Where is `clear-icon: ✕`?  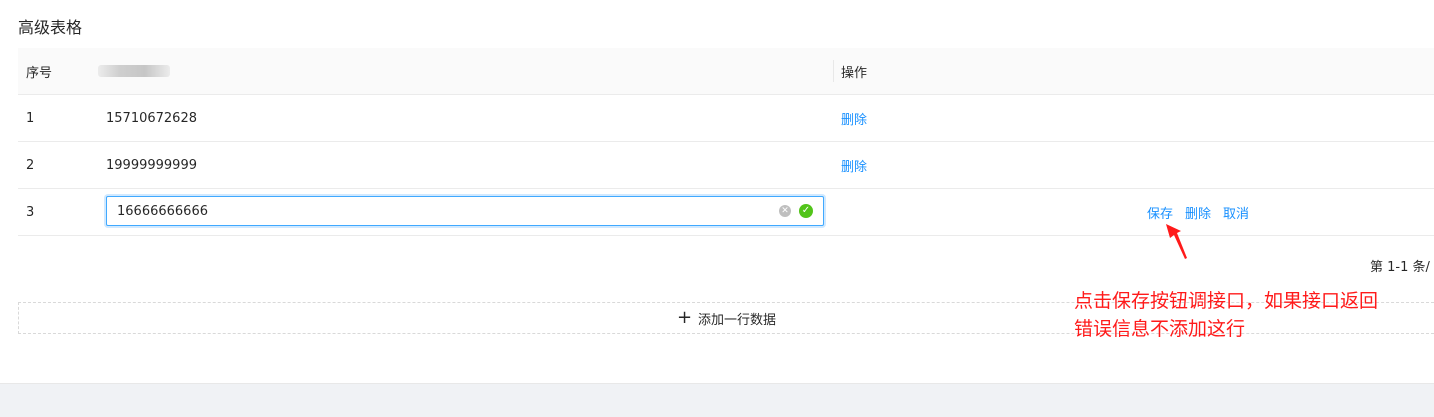
clear-icon: ✕ is located at coordinates (785, 211).